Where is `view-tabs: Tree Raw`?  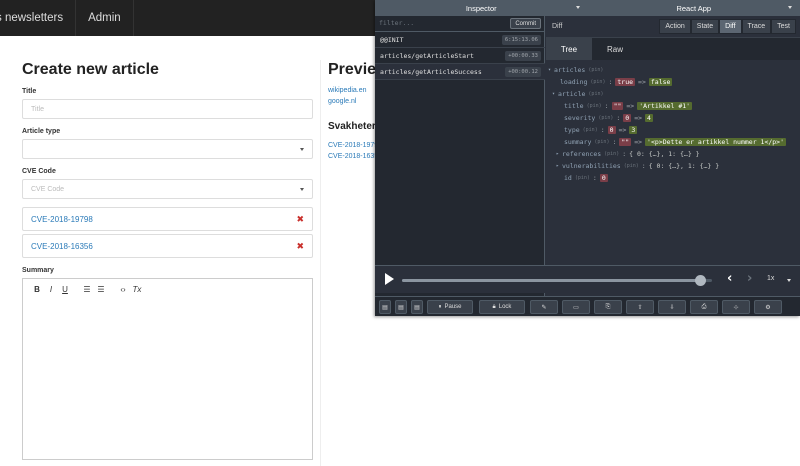 view-tabs: Tree Raw is located at coordinates (673, 49).